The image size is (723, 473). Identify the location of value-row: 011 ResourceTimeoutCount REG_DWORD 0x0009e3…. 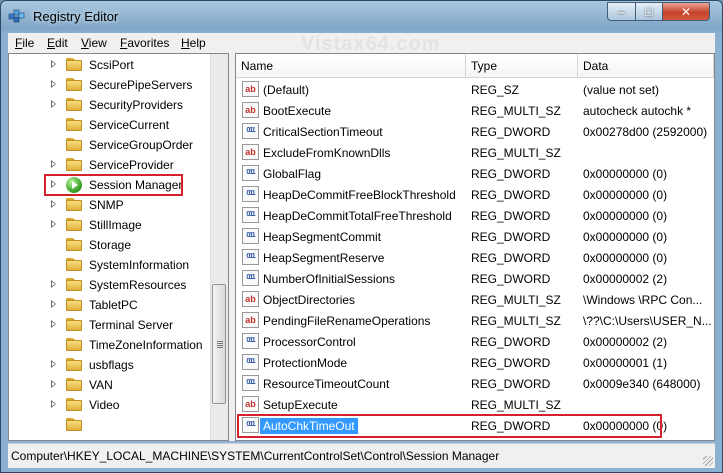
(475, 383).